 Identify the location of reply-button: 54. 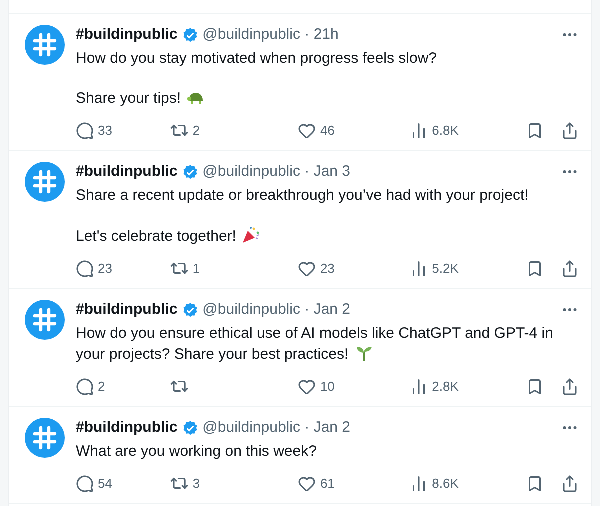
(123, 483).